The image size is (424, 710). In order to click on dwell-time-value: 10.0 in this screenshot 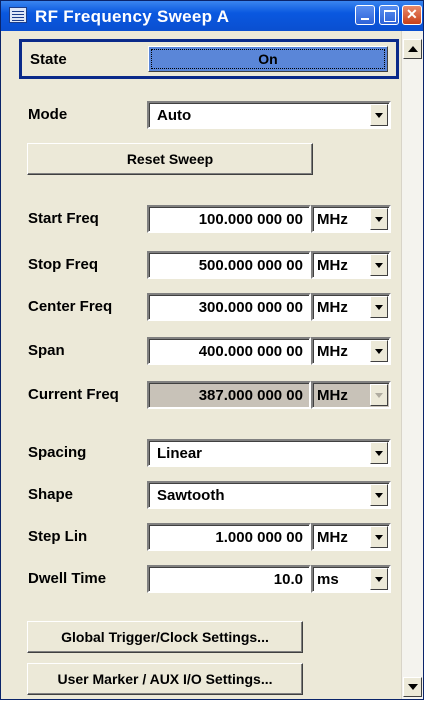, I will do `click(288, 579)`.